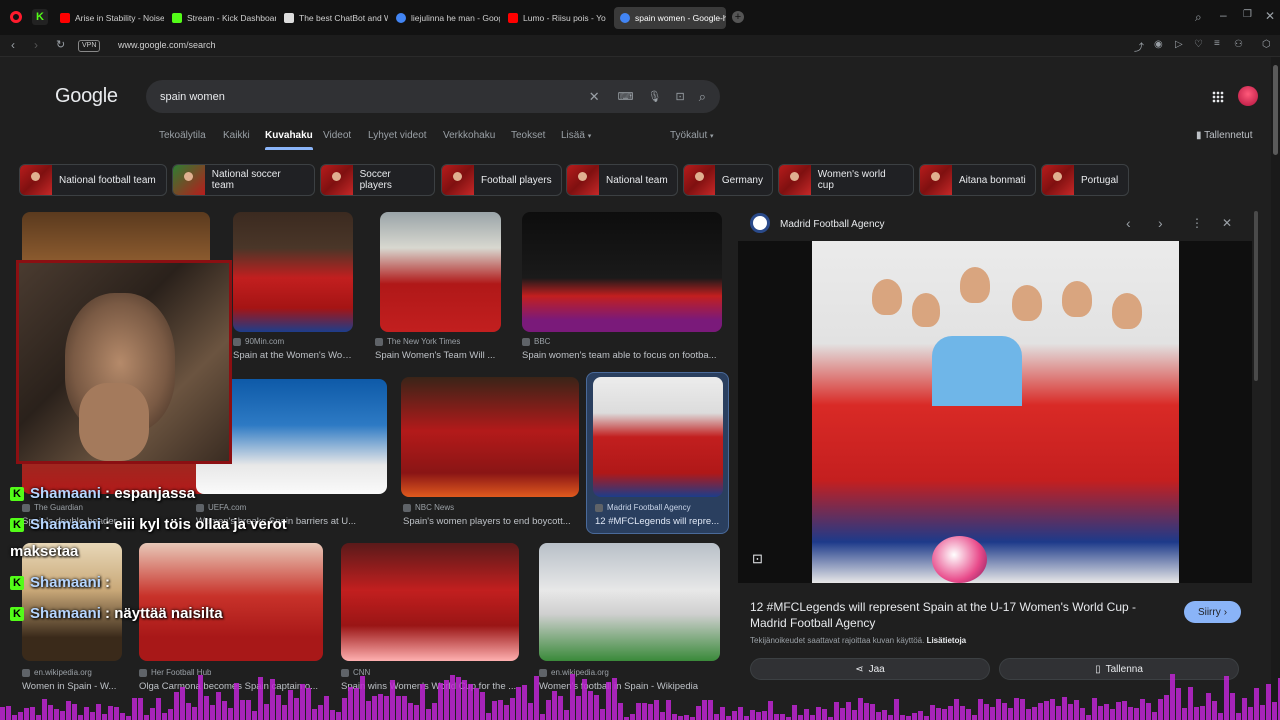 This screenshot has width=1280, height=720. Describe the element at coordinates (643, 507) in the screenshot. I see `result-source-7: Madrid Football Agency` at that location.